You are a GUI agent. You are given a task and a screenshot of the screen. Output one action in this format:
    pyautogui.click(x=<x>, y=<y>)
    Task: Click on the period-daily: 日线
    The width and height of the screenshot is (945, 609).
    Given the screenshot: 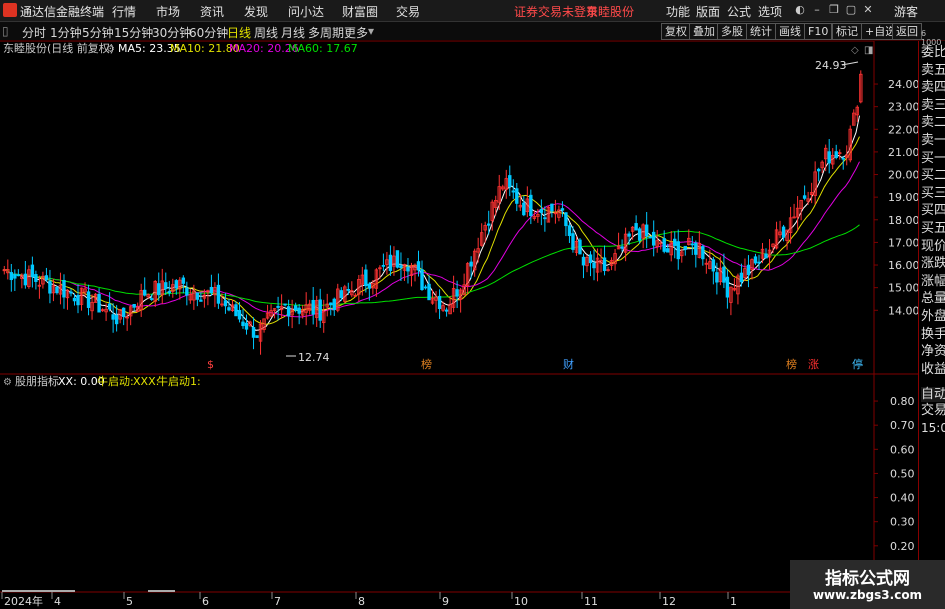 What is the action you would take?
    pyautogui.click(x=239, y=32)
    